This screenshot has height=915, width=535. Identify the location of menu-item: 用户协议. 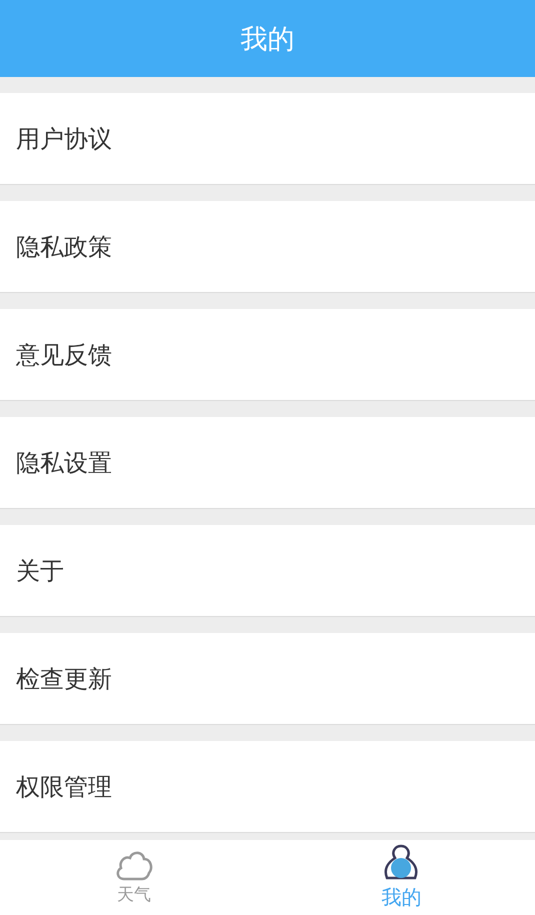
(267, 139).